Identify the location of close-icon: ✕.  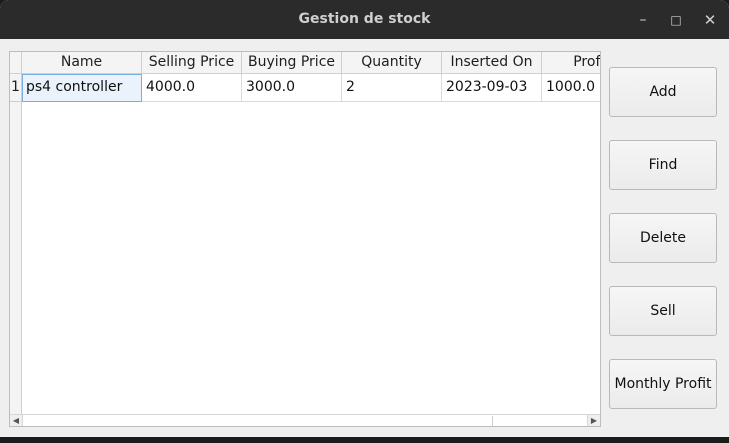
(710, 20).